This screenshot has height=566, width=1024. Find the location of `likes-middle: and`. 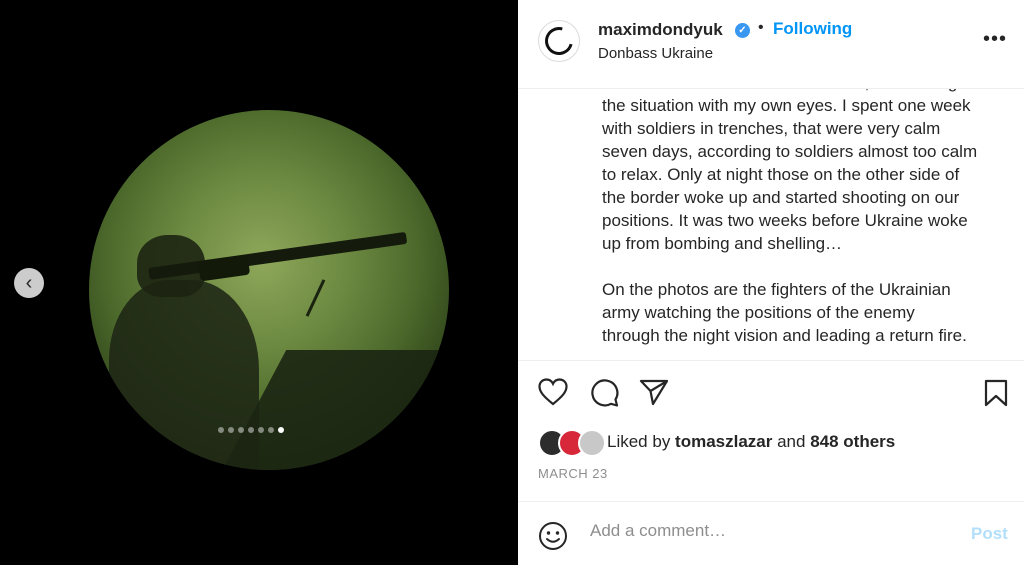

likes-middle: and is located at coordinates (791, 441).